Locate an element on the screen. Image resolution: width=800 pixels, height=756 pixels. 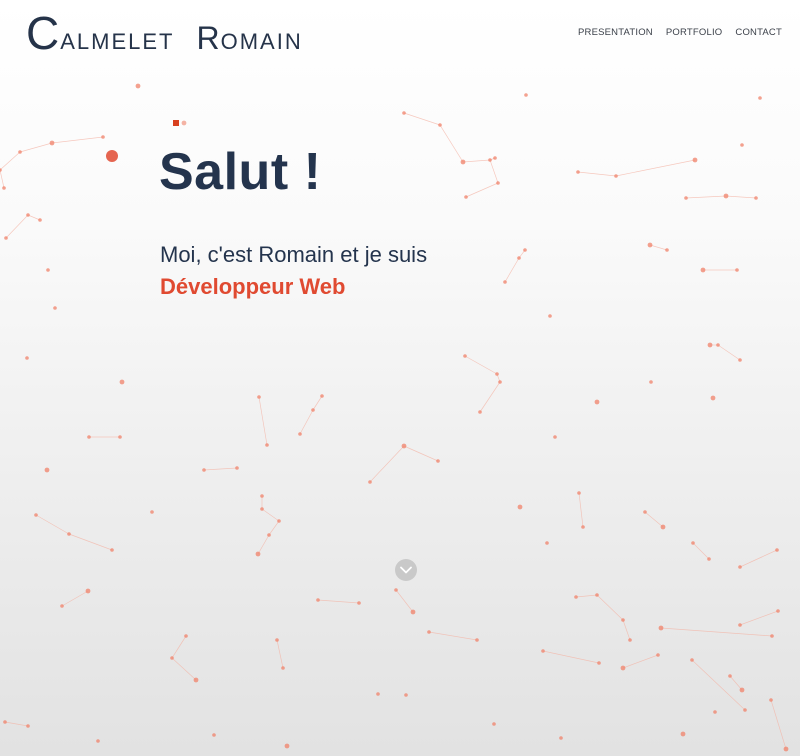
nav-portfolio: PORTFOLIO is located at coordinates (694, 32).